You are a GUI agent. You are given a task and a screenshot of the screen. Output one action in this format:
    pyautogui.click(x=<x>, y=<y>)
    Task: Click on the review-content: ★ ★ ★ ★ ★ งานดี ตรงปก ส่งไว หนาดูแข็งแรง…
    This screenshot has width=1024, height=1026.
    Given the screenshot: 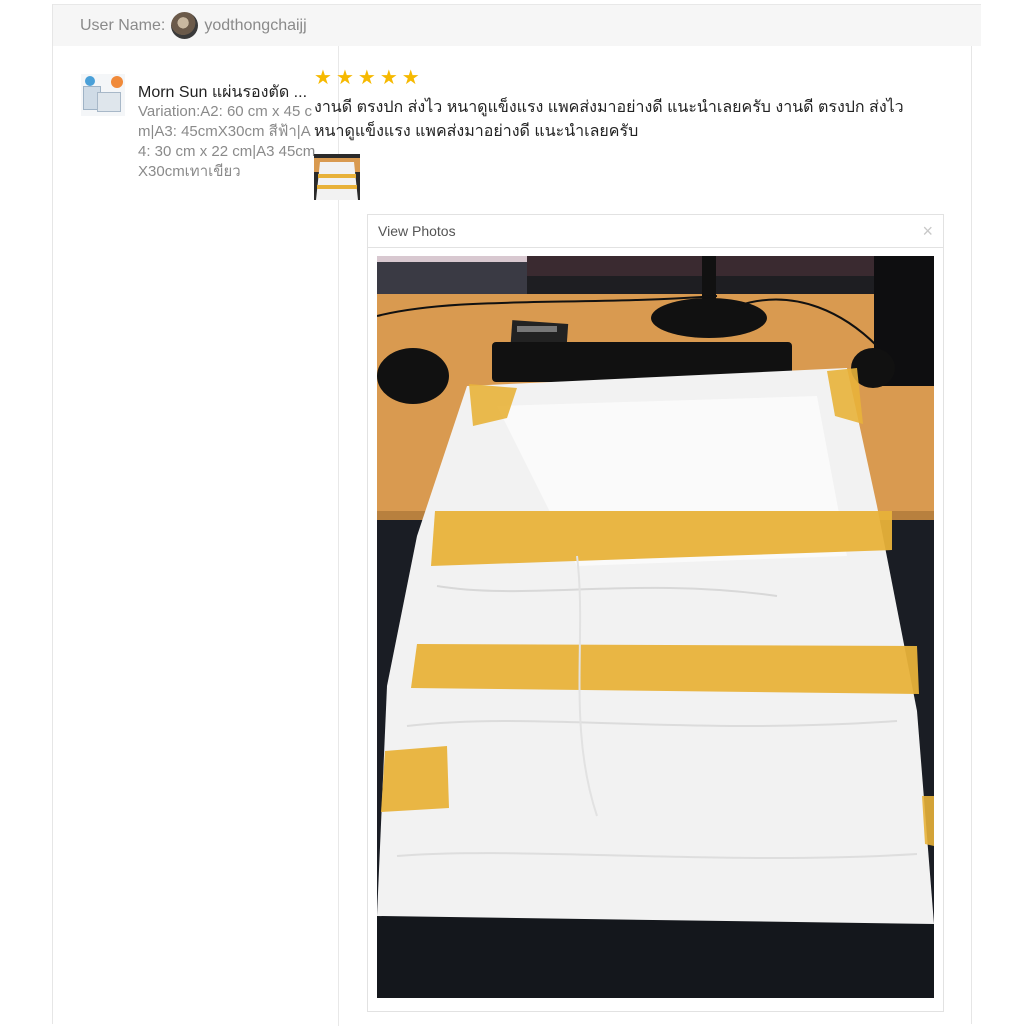 What is the action you would take?
    pyautogui.click(x=609, y=134)
    